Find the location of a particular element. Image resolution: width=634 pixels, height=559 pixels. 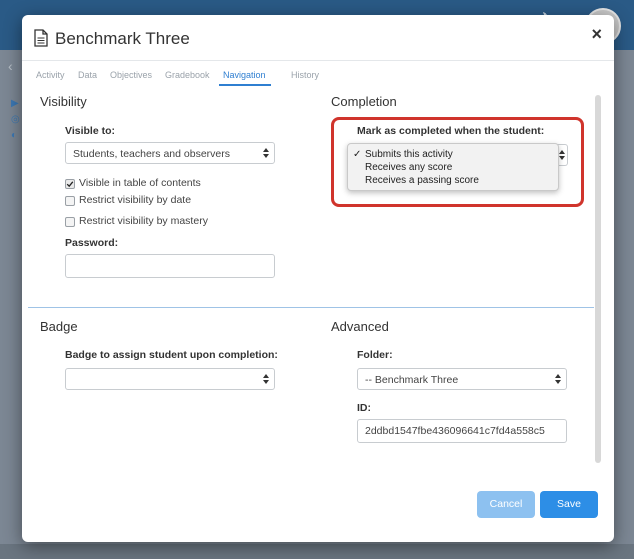

checkmark-icon is located at coordinates (70, 184).